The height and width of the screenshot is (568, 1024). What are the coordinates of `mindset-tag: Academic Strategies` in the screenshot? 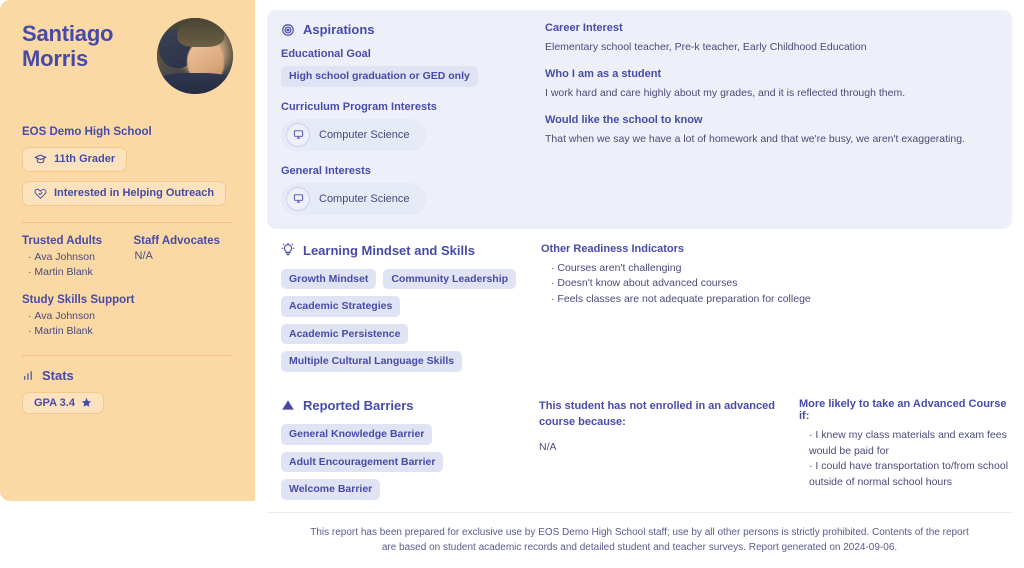 It's located at (341, 306).